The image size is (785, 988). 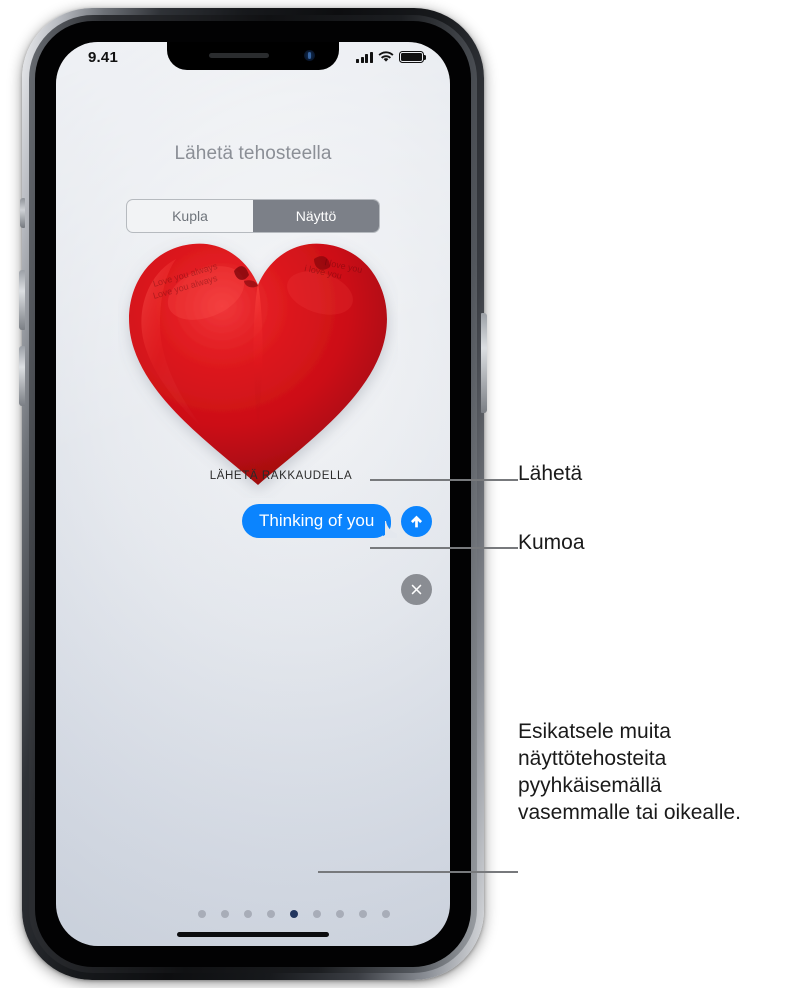 What do you see at coordinates (390, 529) in the screenshot?
I see `message-bubble-tail` at bounding box center [390, 529].